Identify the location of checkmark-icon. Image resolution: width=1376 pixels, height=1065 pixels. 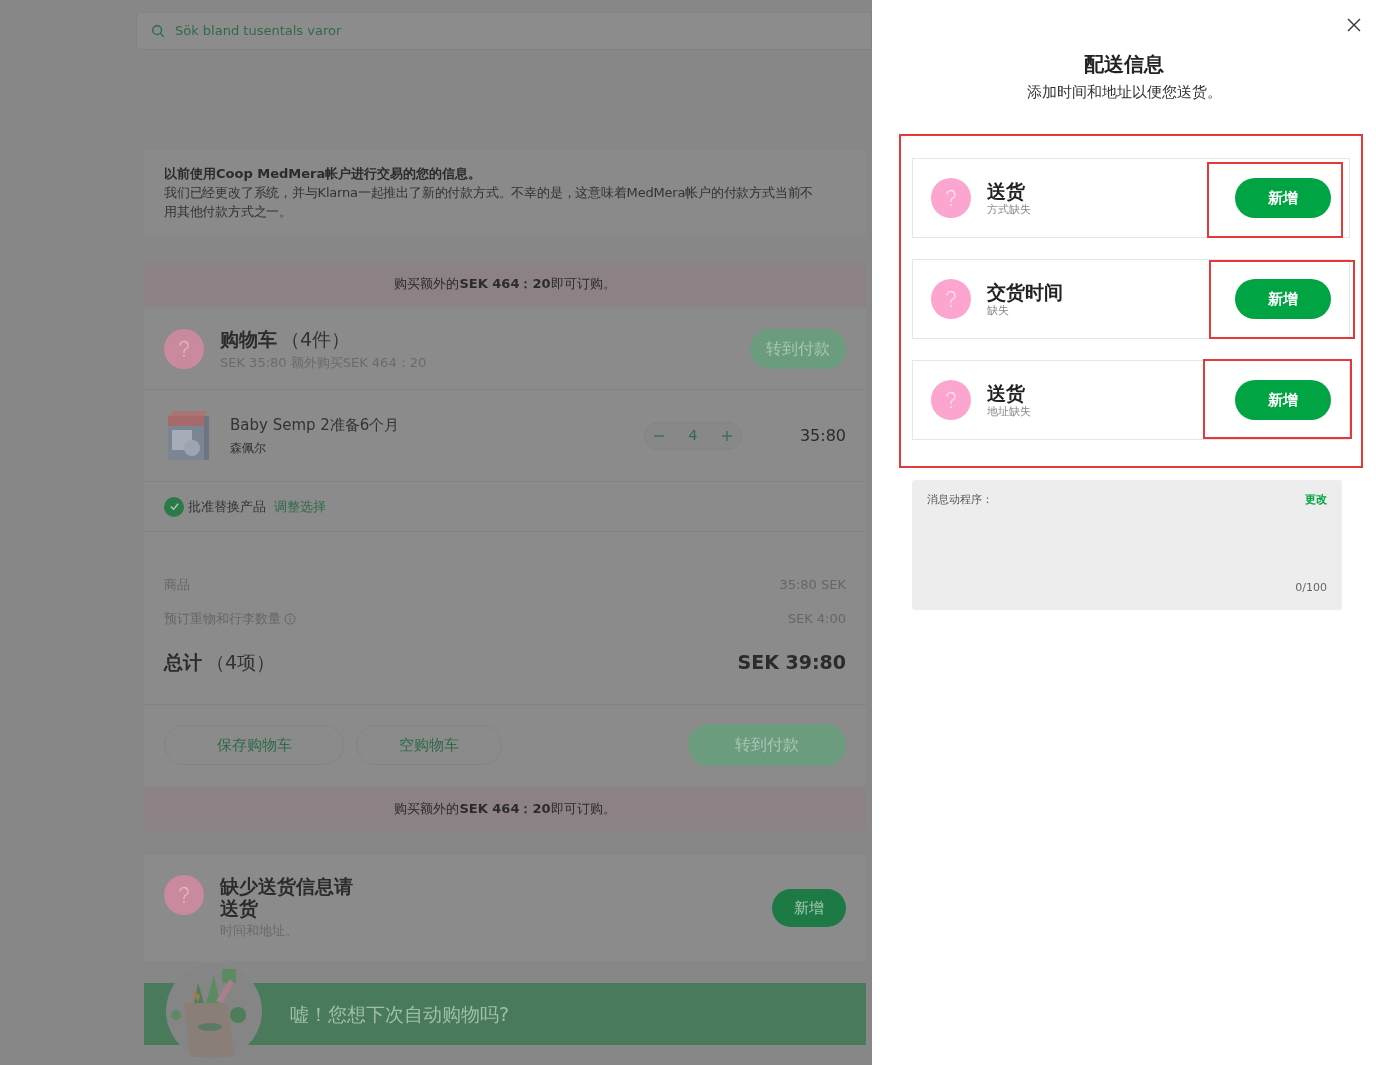
(174, 506).